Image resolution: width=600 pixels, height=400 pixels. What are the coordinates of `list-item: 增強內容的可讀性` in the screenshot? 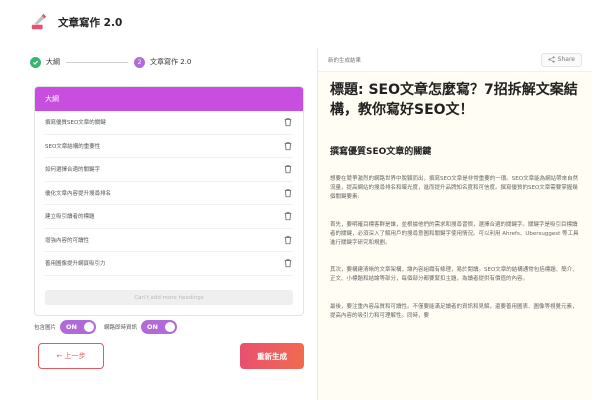 It's located at (169, 240).